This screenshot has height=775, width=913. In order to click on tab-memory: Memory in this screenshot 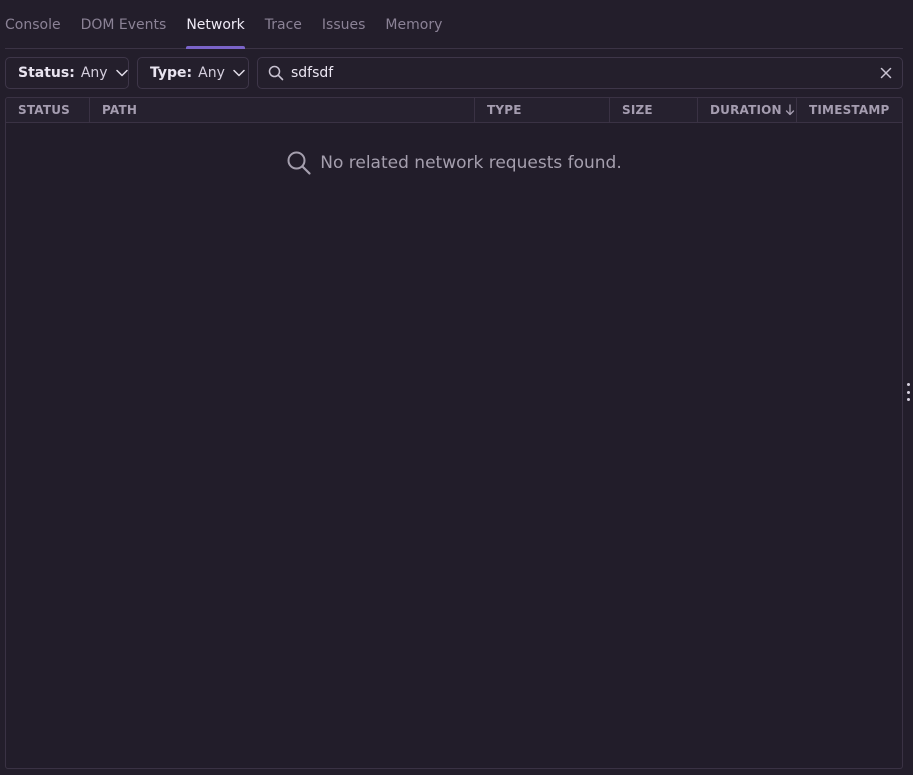, I will do `click(413, 24)`.